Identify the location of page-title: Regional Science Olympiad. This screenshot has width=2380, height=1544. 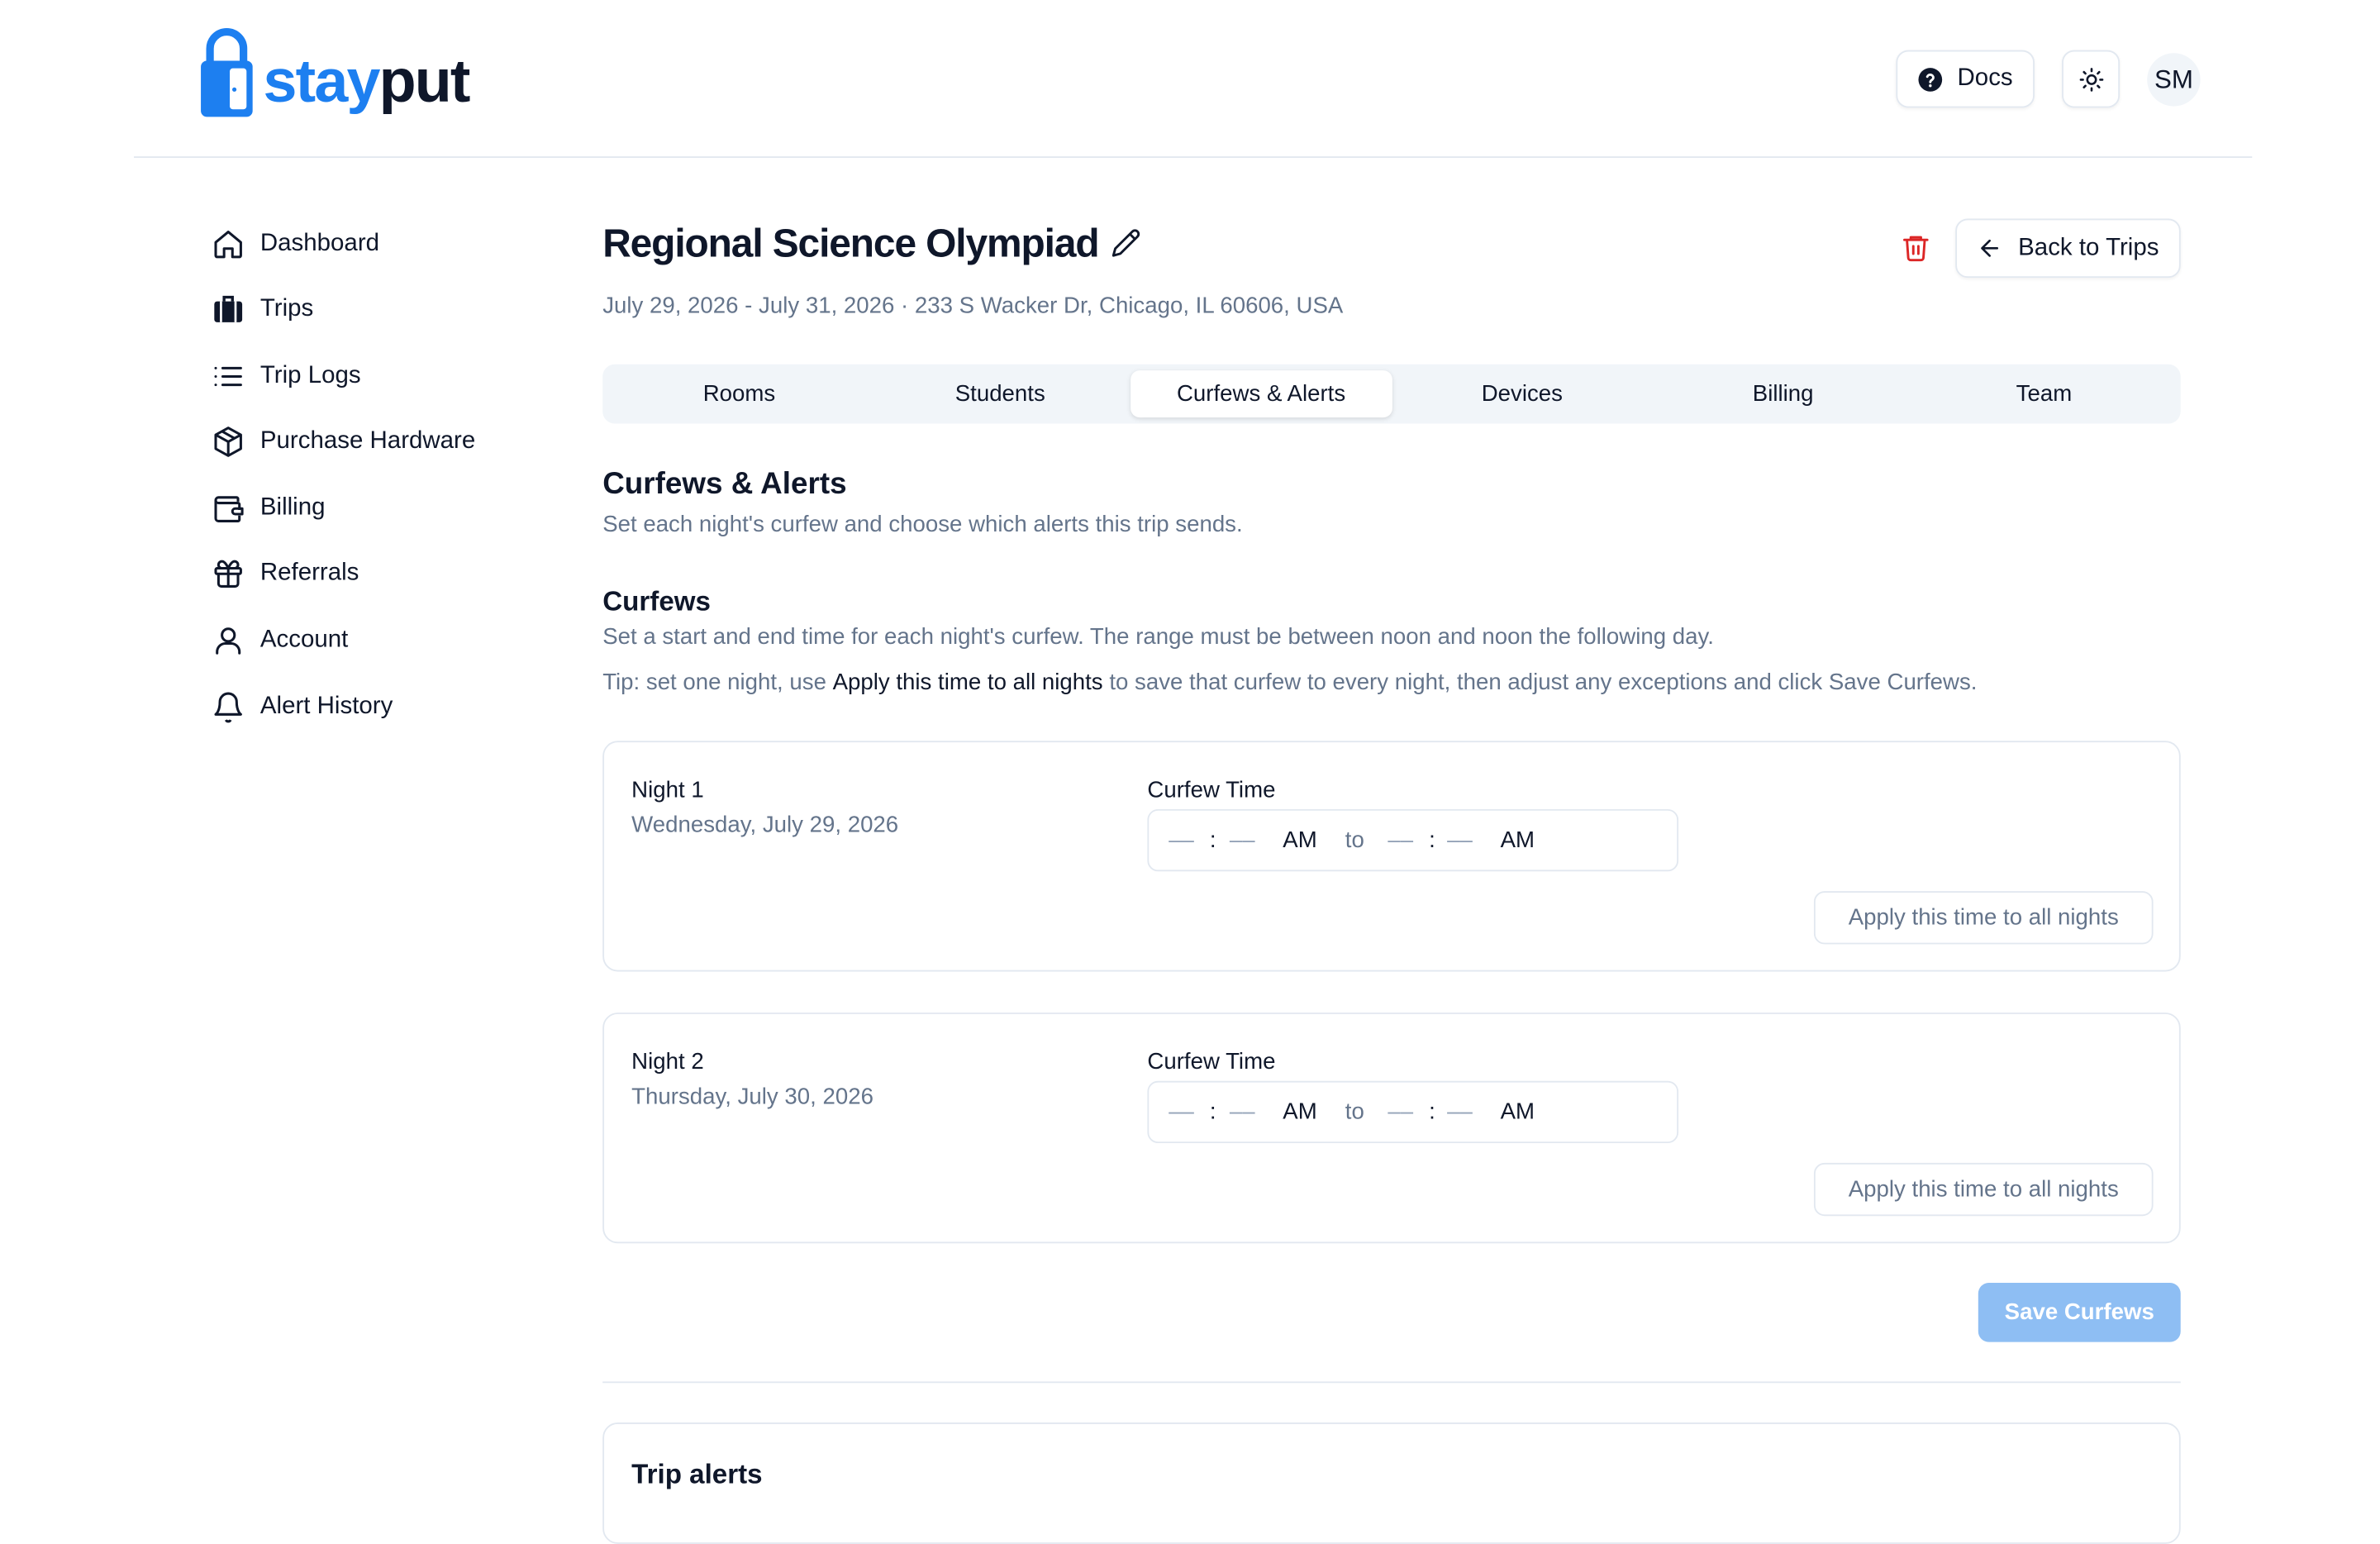
(850, 243).